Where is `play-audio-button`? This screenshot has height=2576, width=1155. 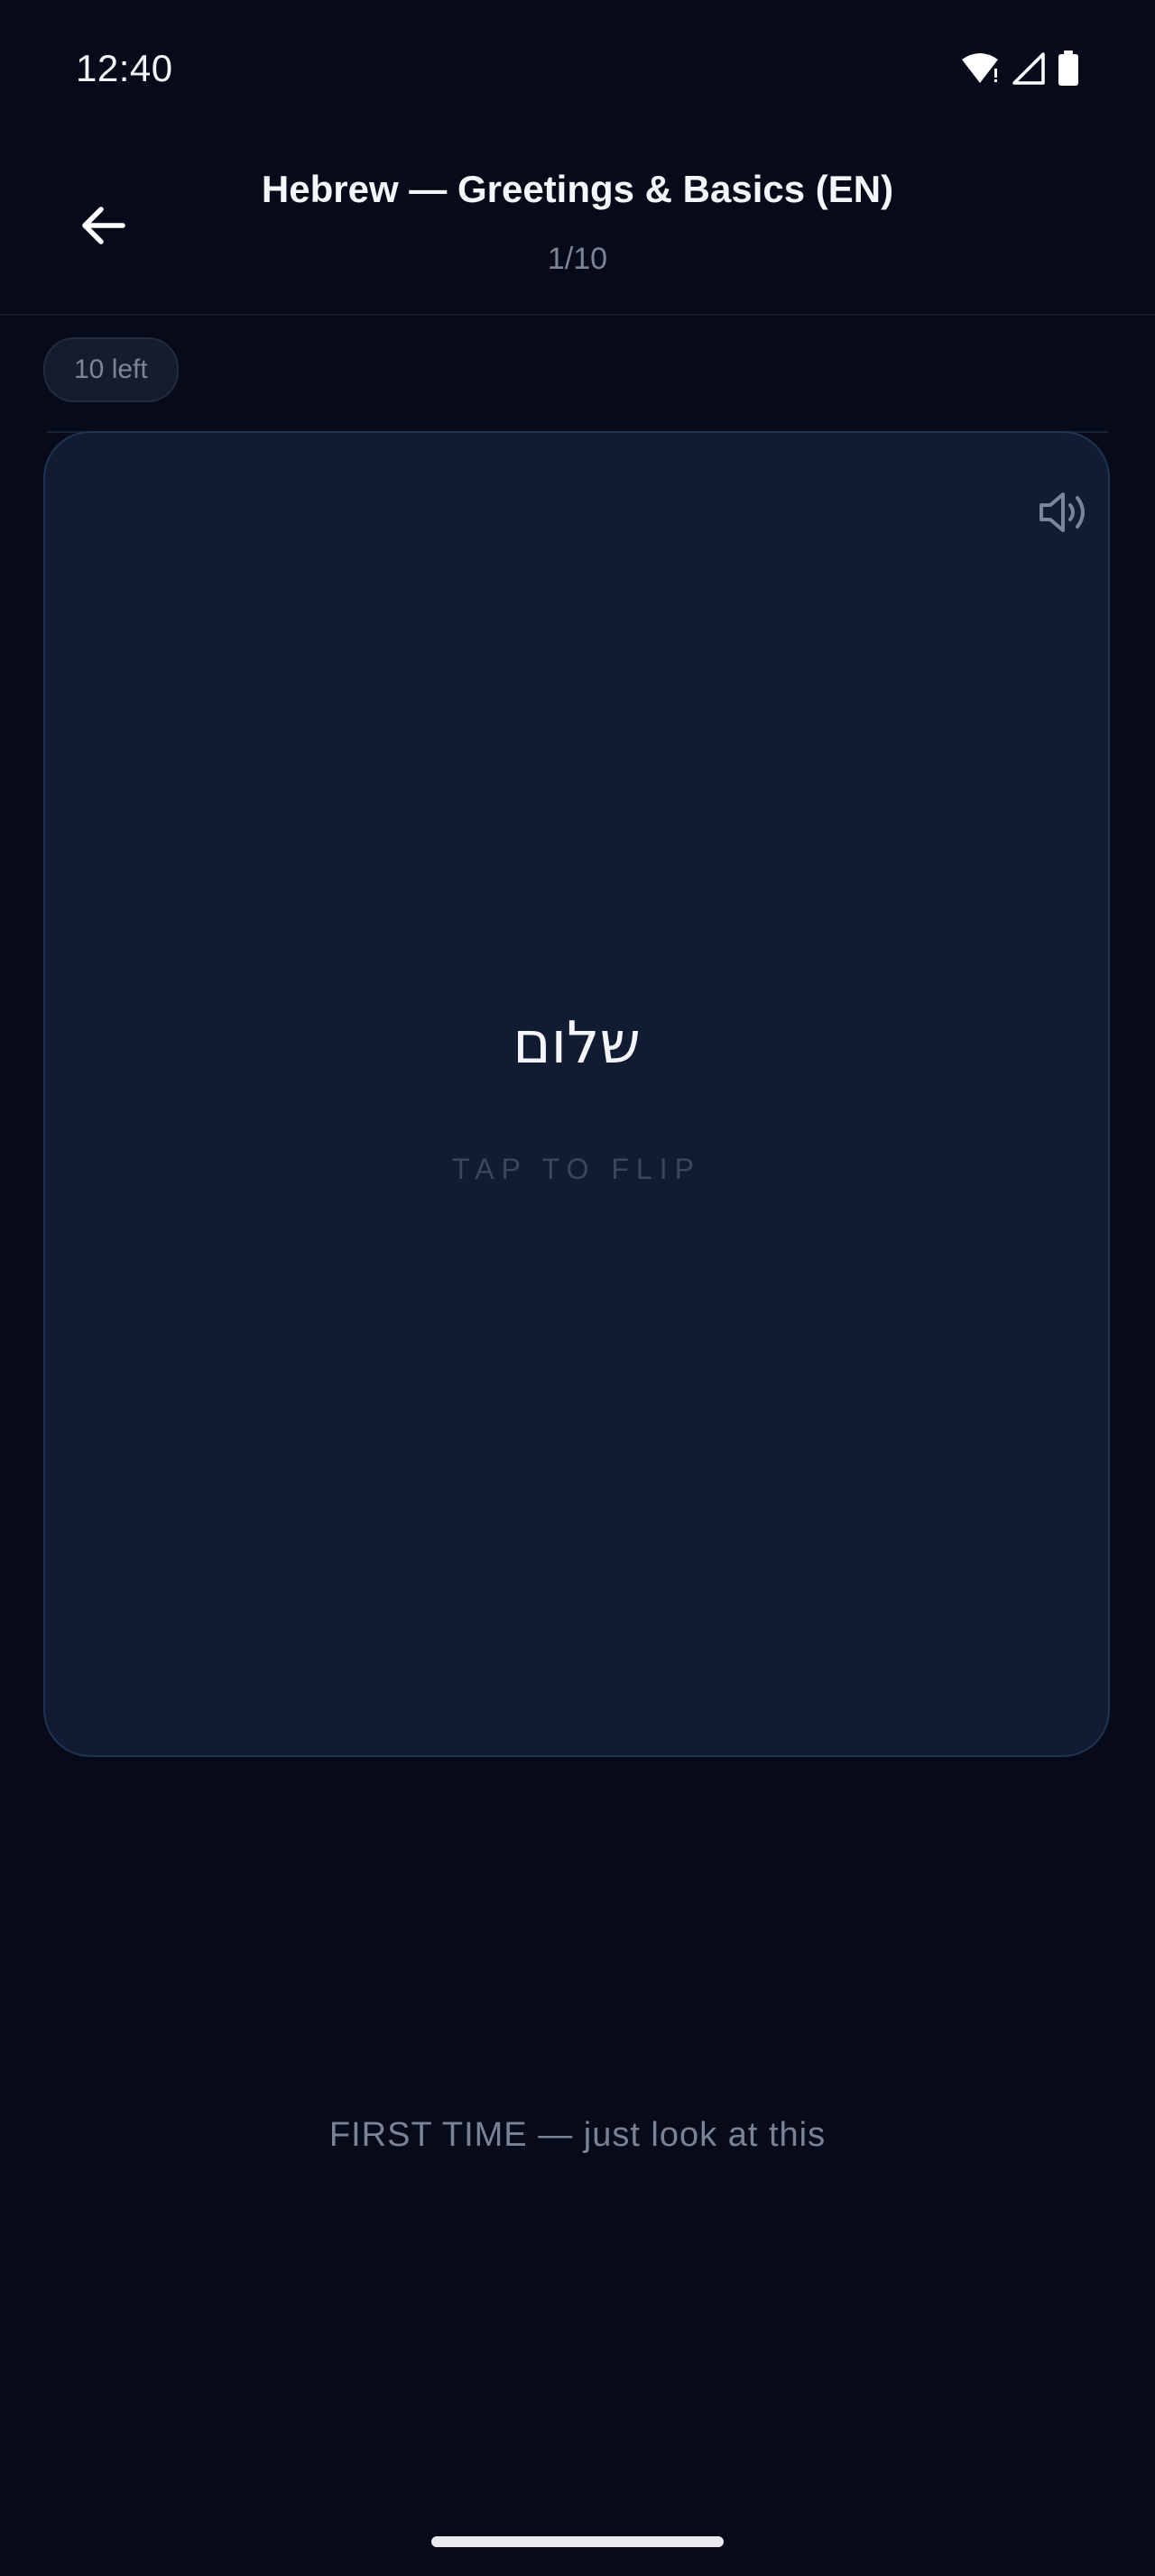
play-audio-button is located at coordinates (1065, 514).